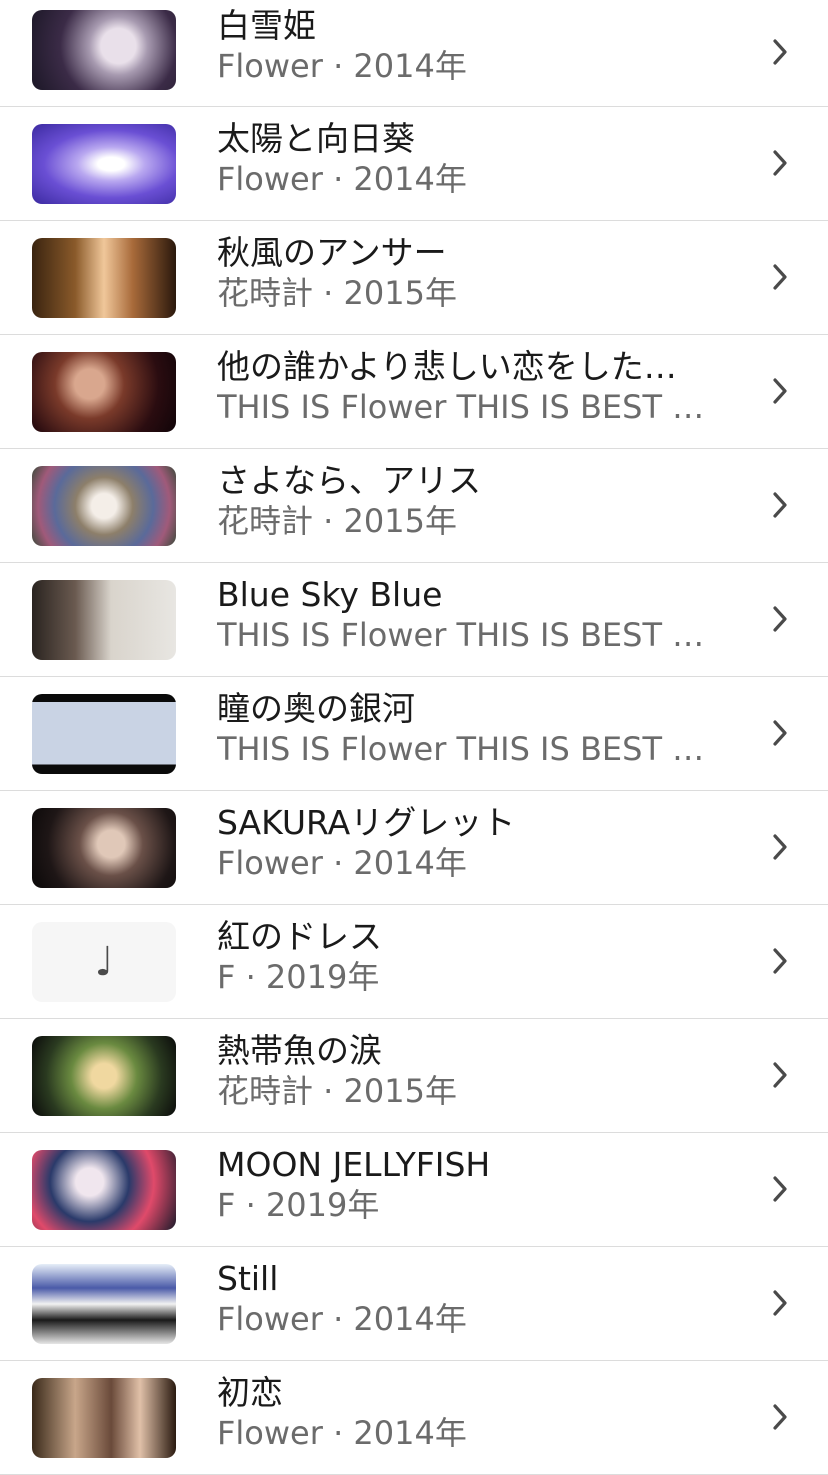 This screenshot has height=1475, width=828. What do you see at coordinates (299, 936) in the screenshot?
I see `song-title: 紅のドレス` at bounding box center [299, 936].